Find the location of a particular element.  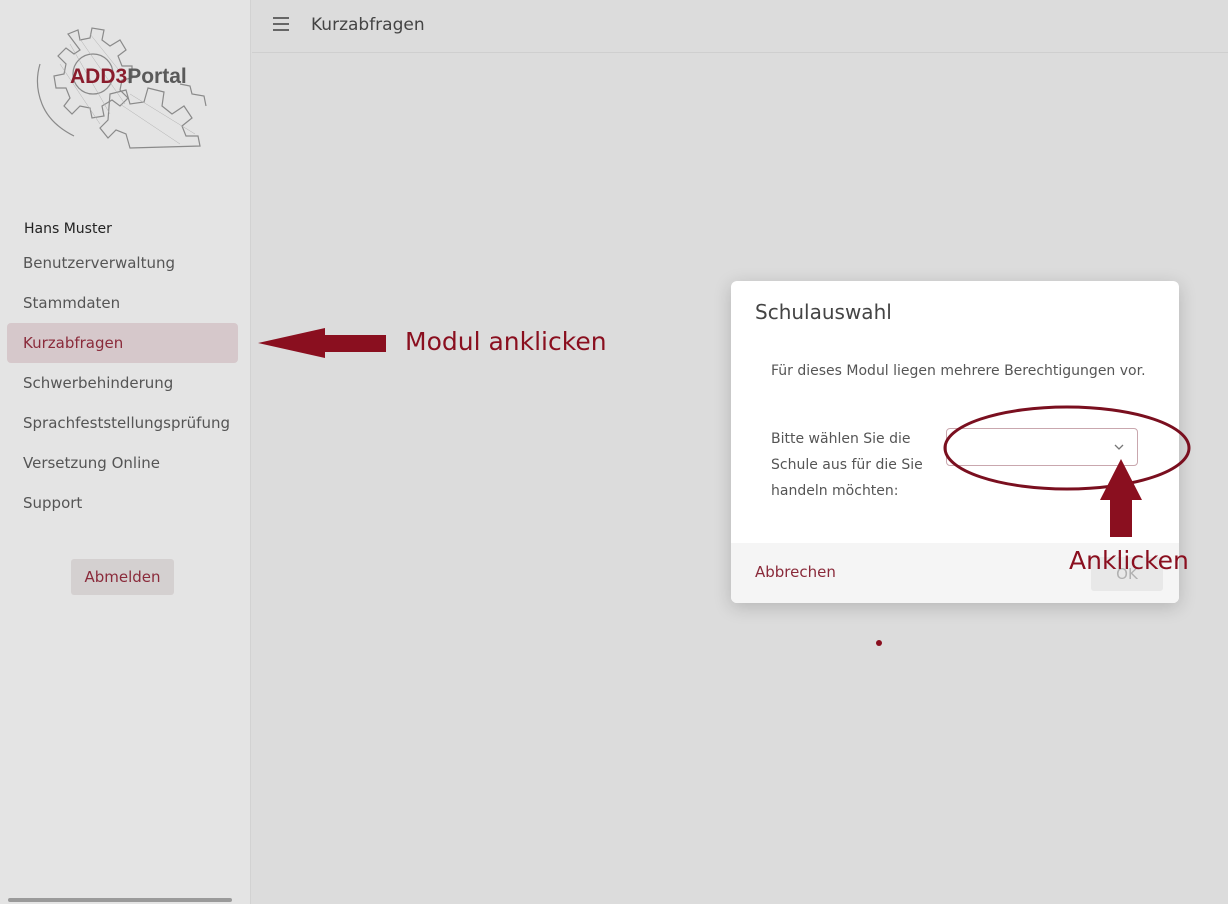

app-logo: ADD3Portal is located at coordinates (125, 88).